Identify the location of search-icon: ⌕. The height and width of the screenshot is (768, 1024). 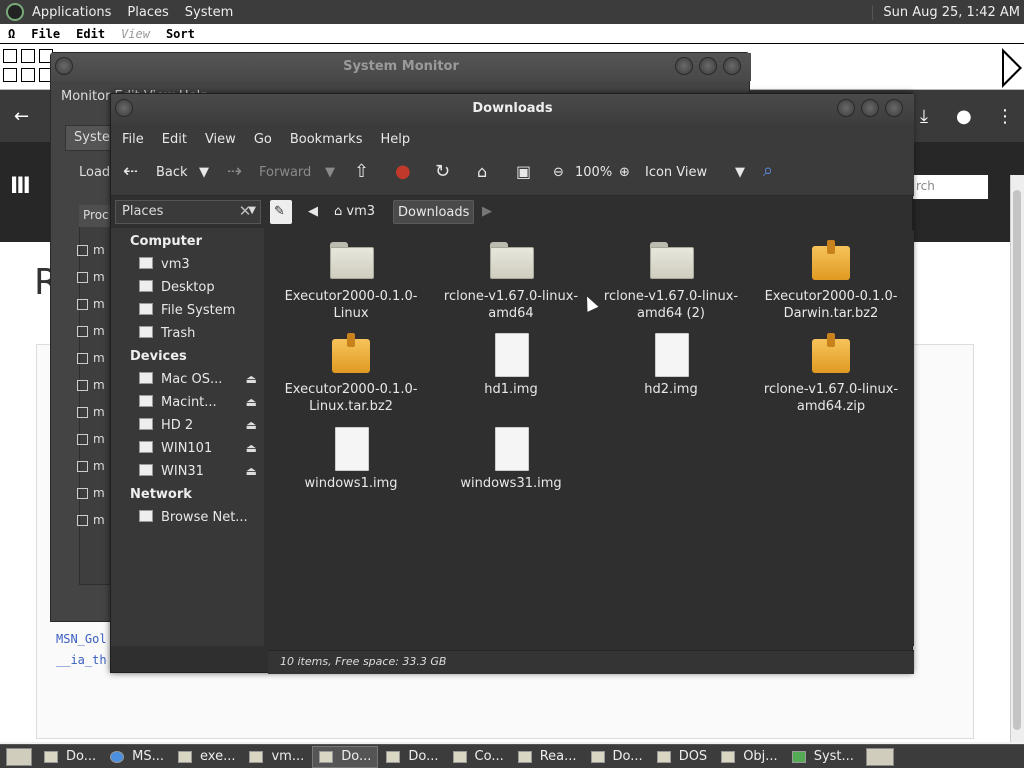
(768, 170).